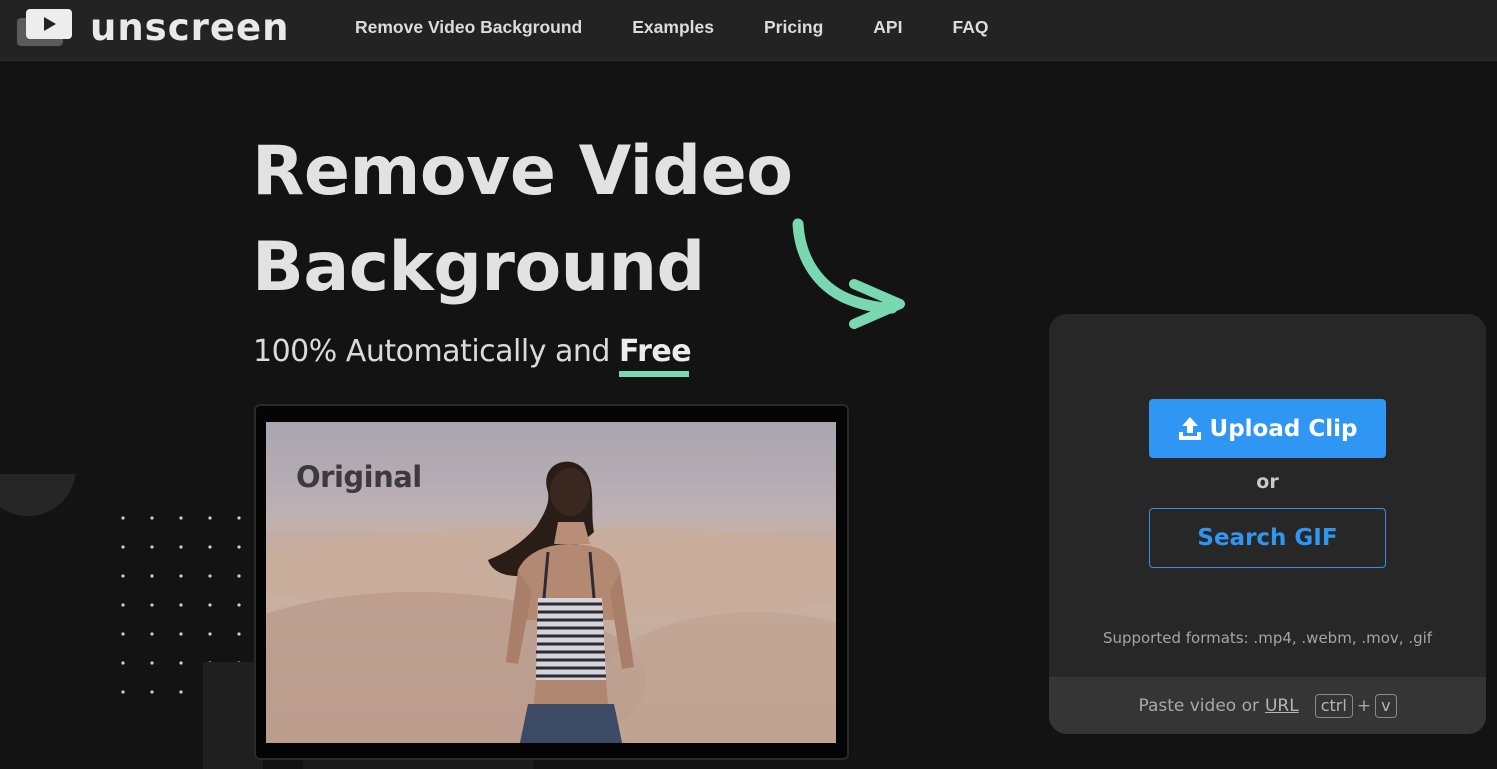  What do you see at coordinates (1333, 705) in the screenshot?
I see `ctrl-key: ctrl` at bounding box center [1333, 705].